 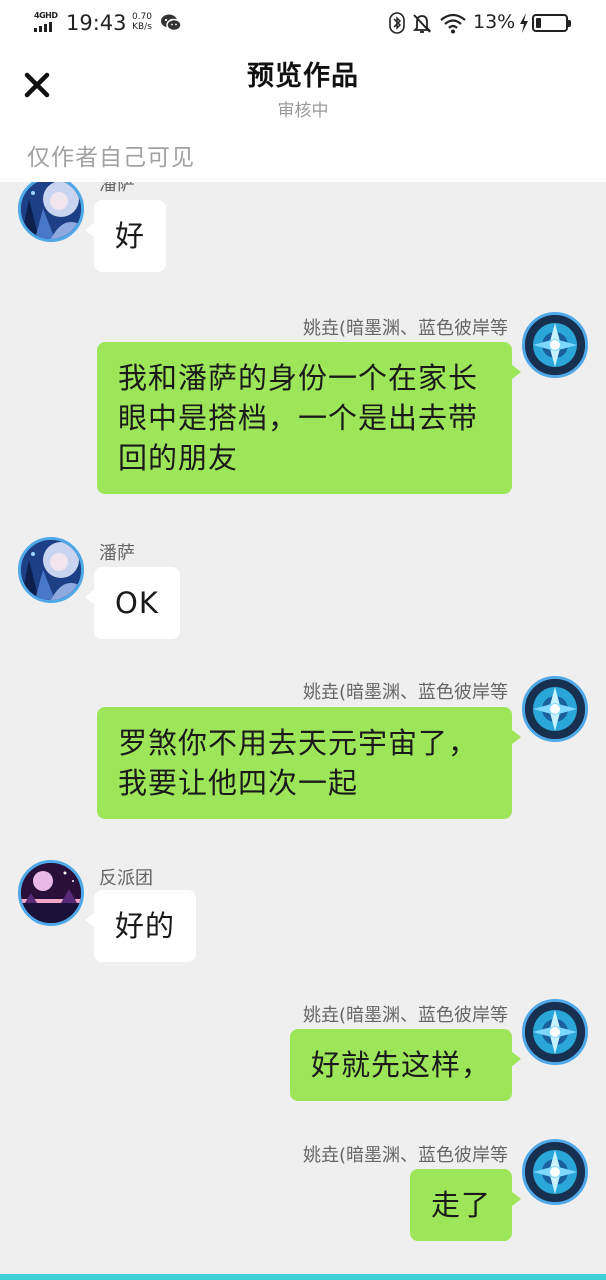 What do you see at coordinates (142, 17) in the screenshot?
I see `speed-value: 0.70` at bounding box center [142, 17].